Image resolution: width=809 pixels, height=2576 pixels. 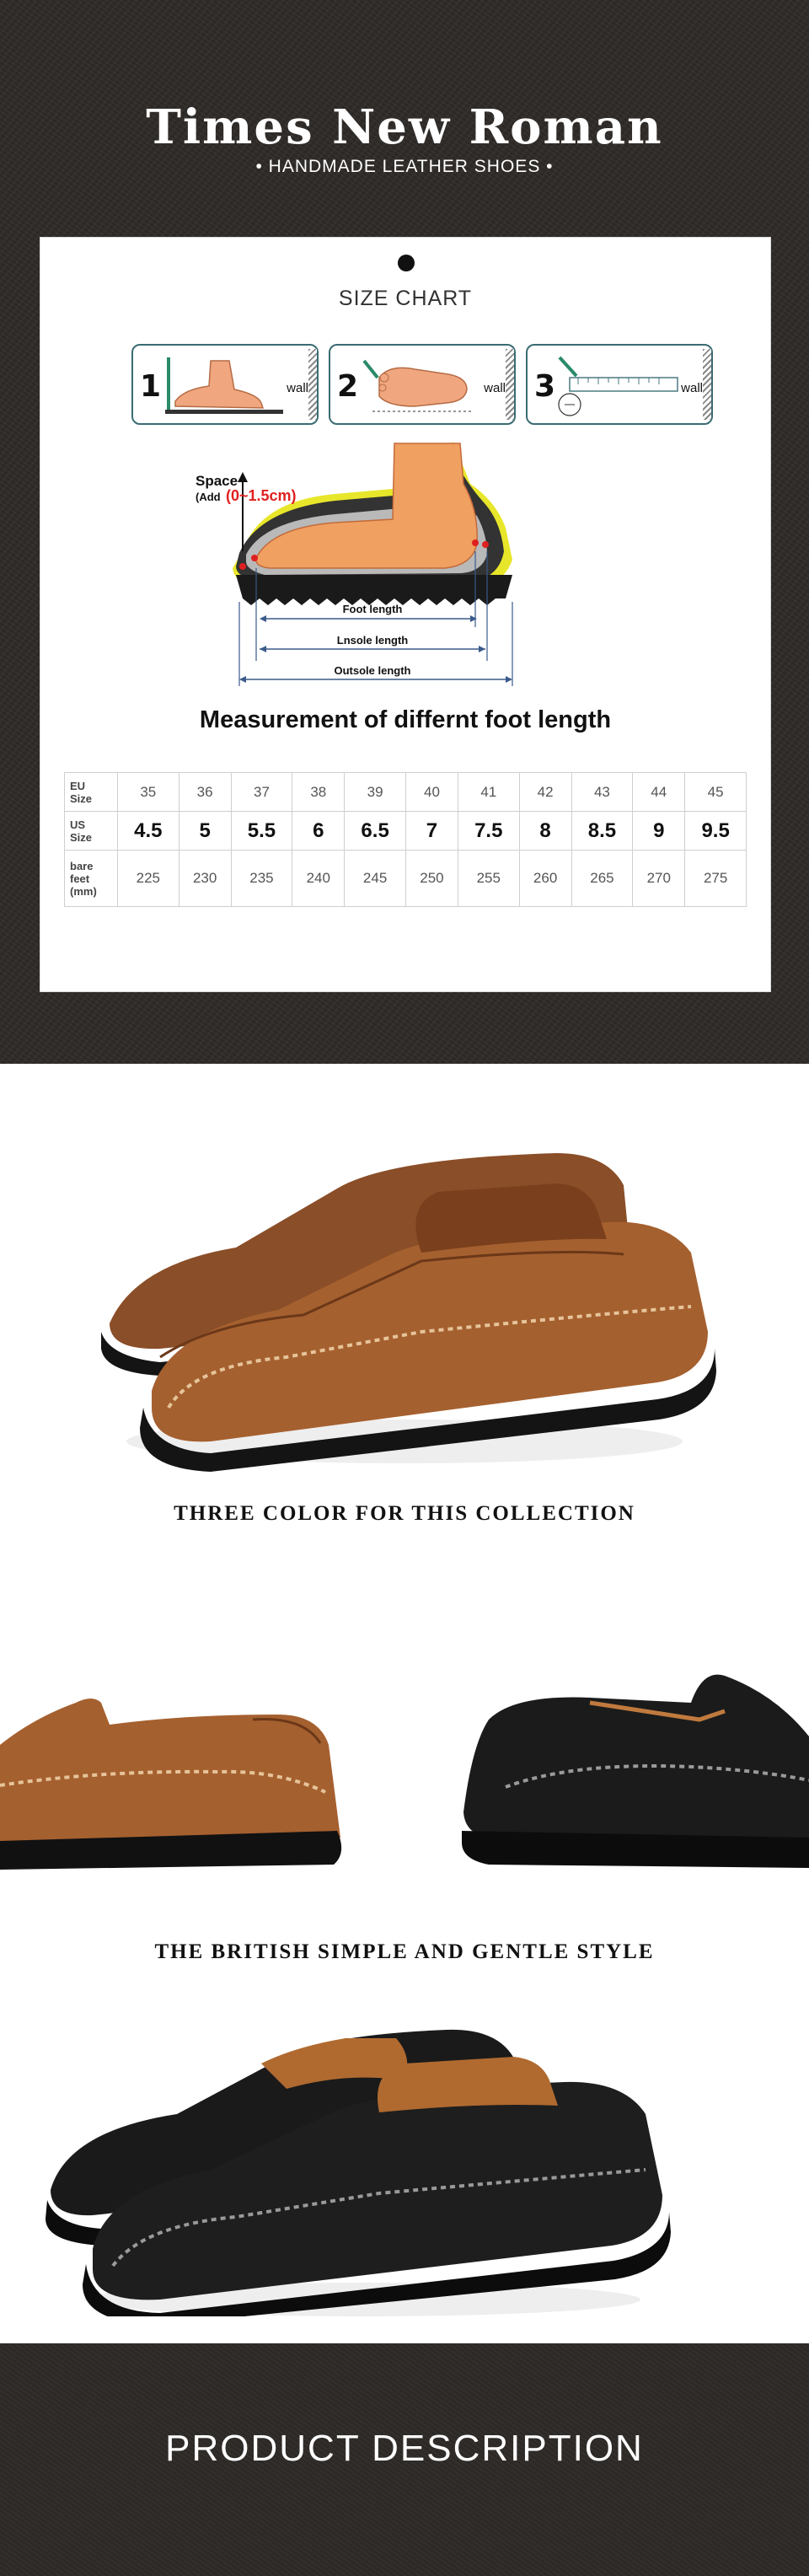 What do you see at coordinates (488, 831) in the screenshot?
I see `table-cell: 7.5` at bounding box center [488, 831].